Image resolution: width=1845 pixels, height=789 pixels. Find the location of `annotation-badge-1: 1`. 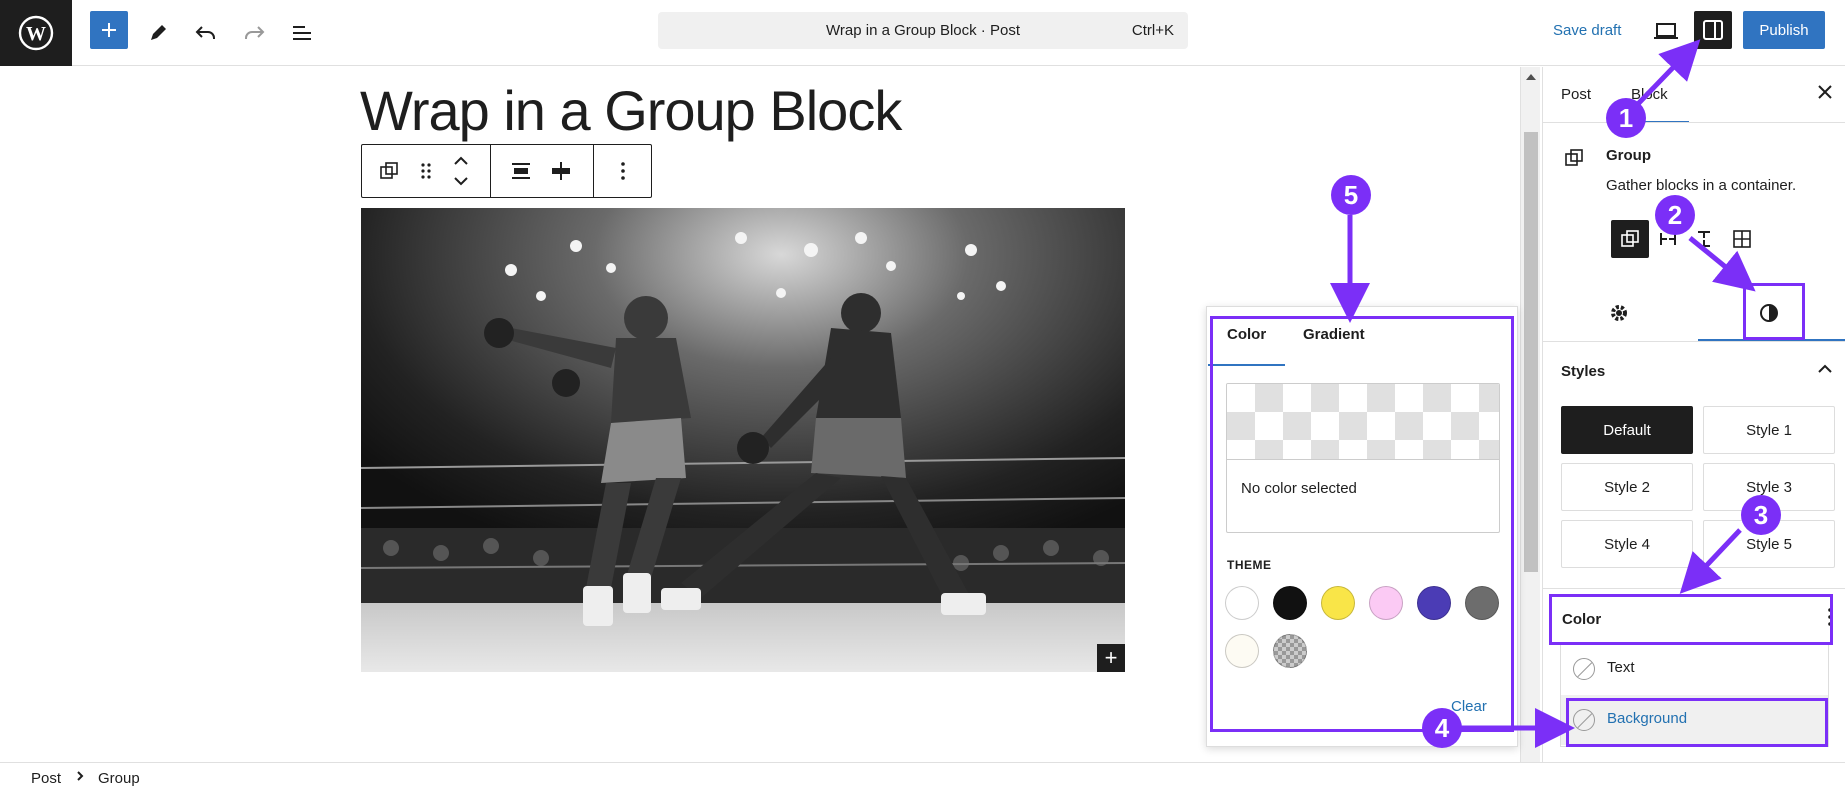

annotation-badge-1: 1 is located at coordinates (1626, 118).